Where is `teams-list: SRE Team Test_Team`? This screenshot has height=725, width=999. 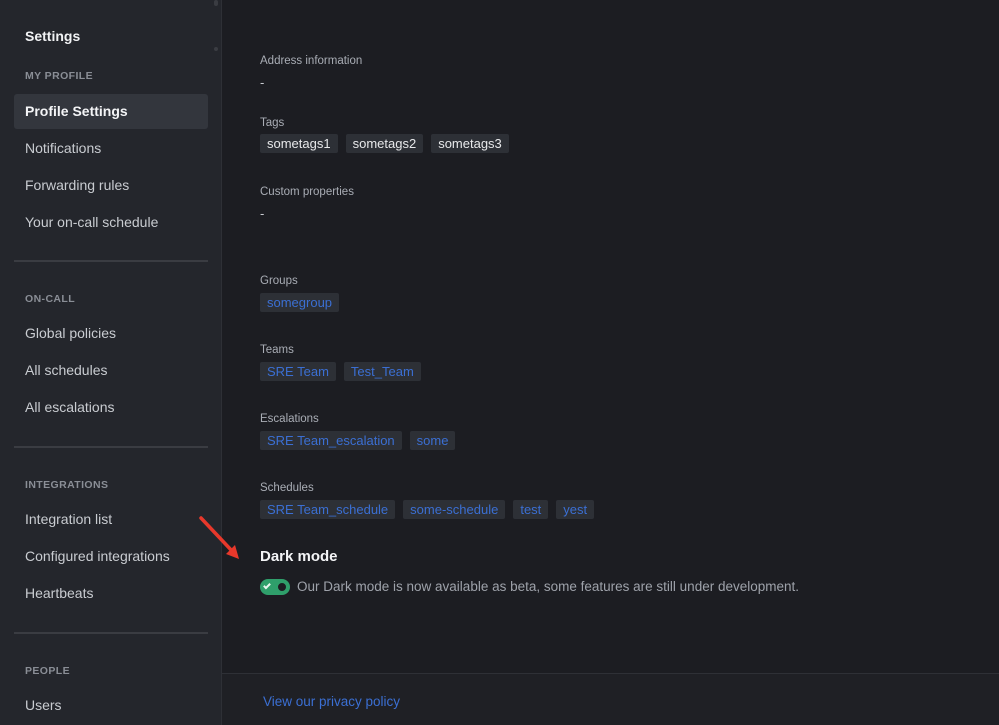 teams-list: SRE Team Test_Team is located at coordinates (340, 371).